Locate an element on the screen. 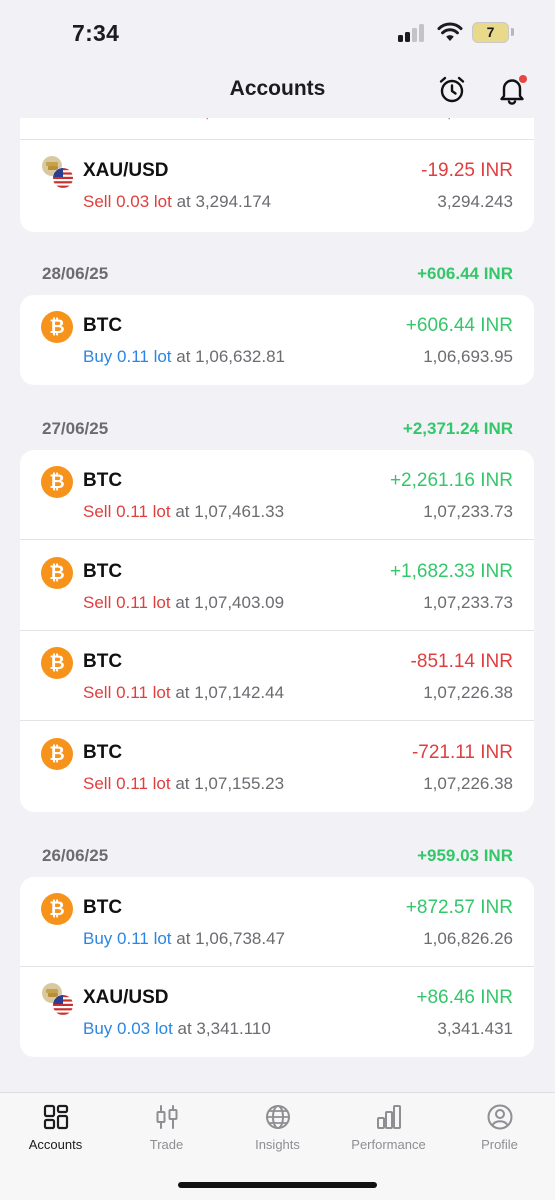 The height and width of the screenshot is (1200, 555). trade-detail: Sell 0.11 lot at 1,07,155.23 is located at coordinates (183, 784).